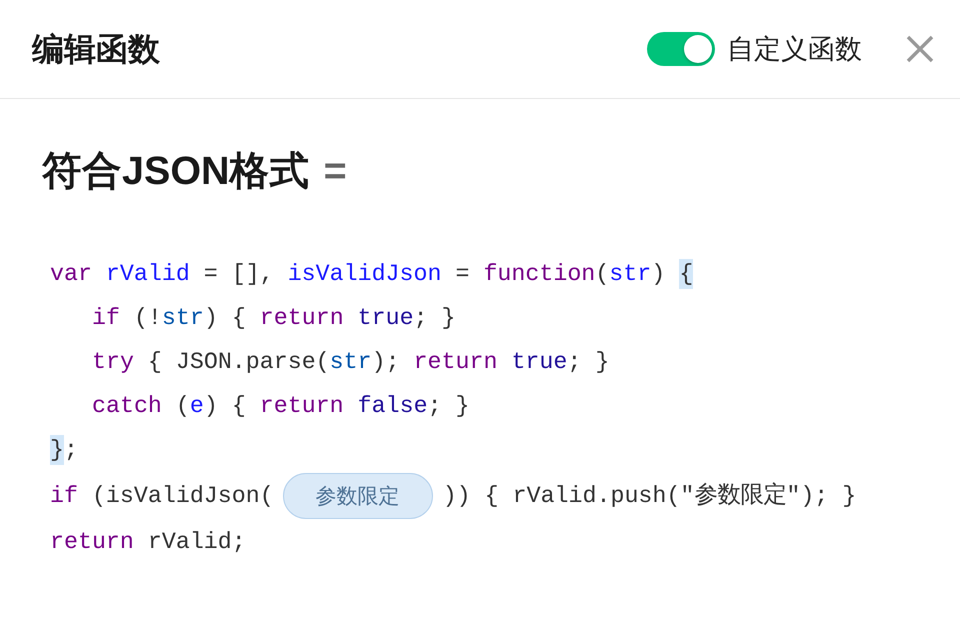 The height and width of the screenshot is (628, 960). Describe the element at coordinates (335, 171) in the screenshot. I see `equals-sign: =` at that location.